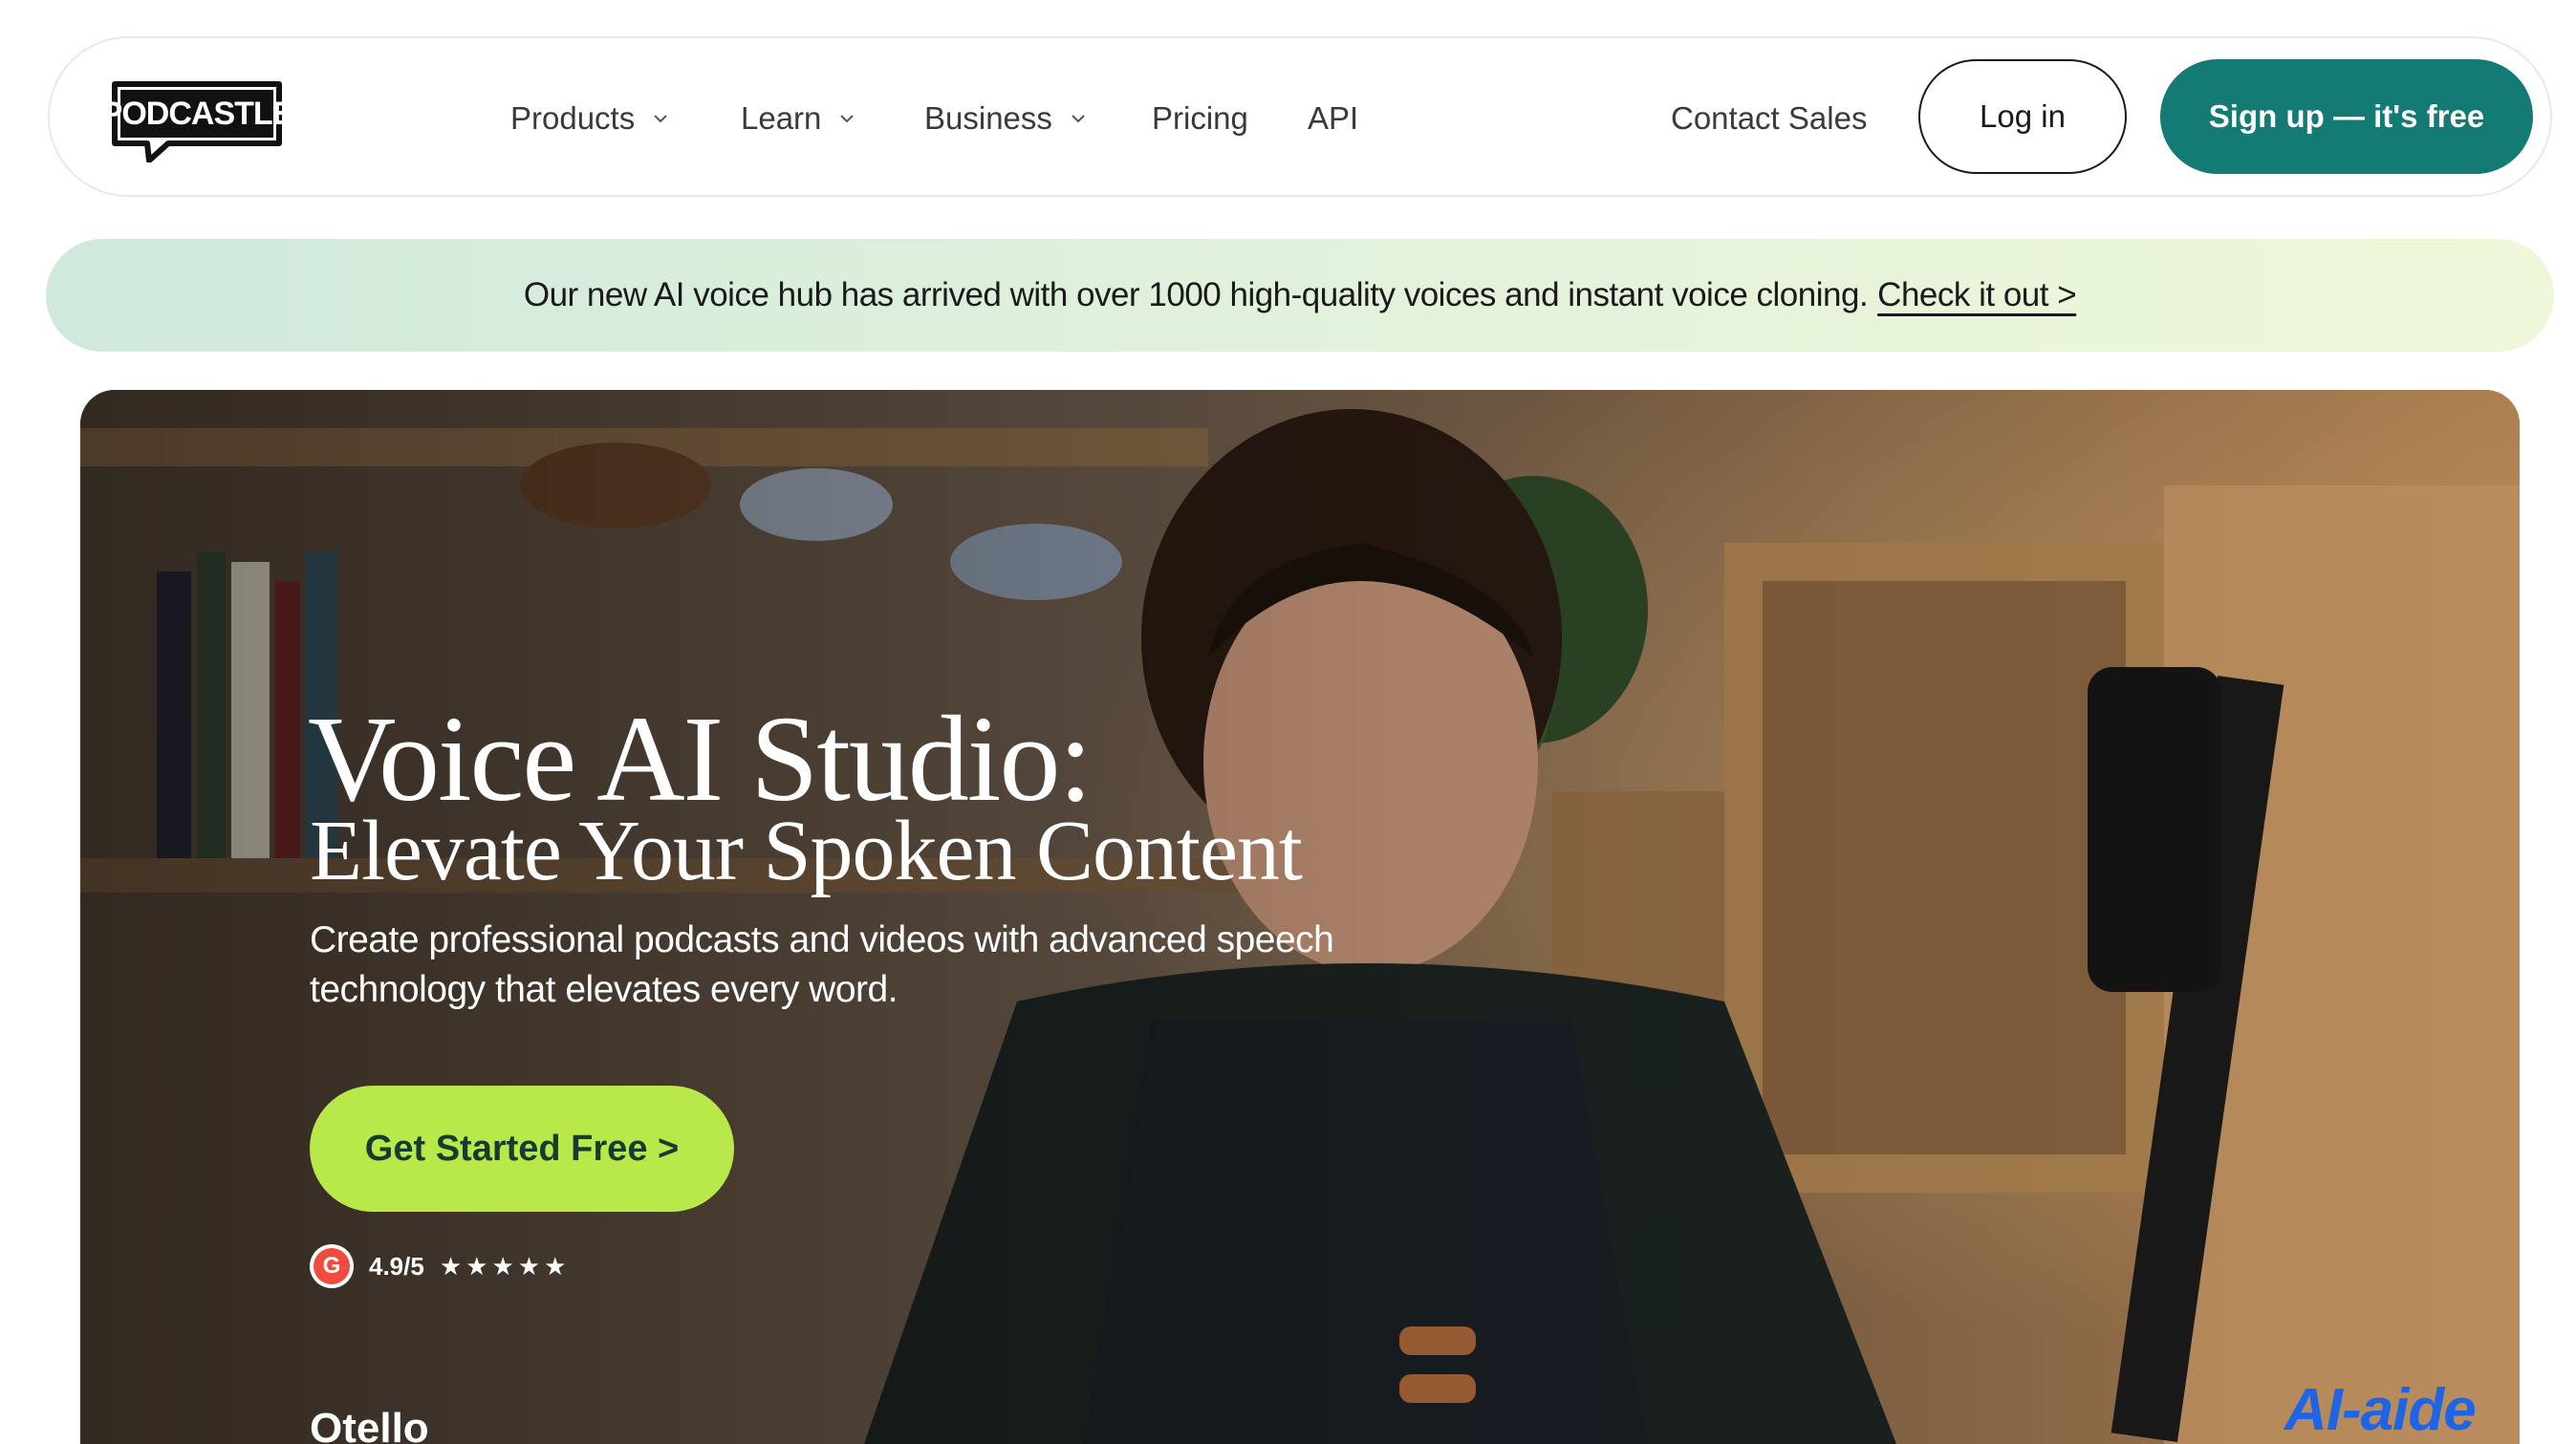 The width and height of the screenshot is (2576, 1444). What do you see at coordinates (369, 1424) in the screenshot?
I see `next-section-peek: Otello` at bounding box center [369, 1424].